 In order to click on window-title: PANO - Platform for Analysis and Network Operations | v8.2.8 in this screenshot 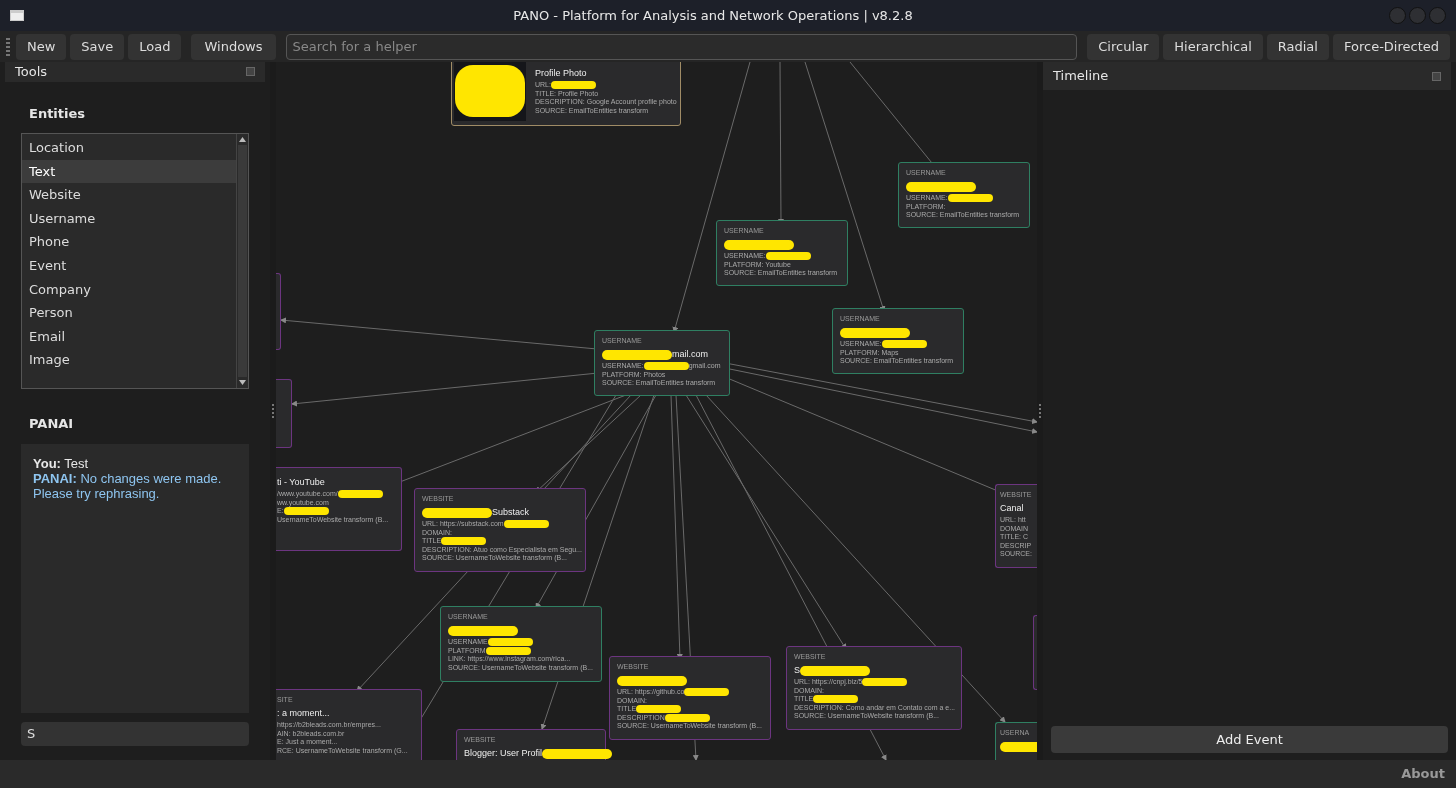, I will do `click(713, 15)`.